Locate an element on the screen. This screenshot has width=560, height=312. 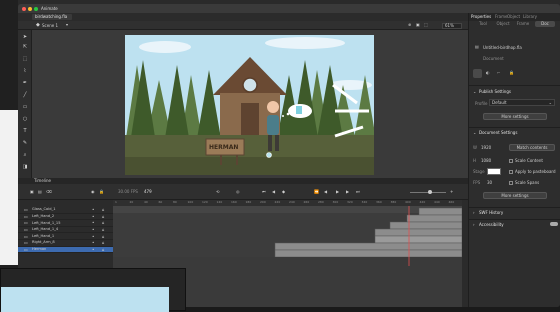
lasso-tool-icon: ⌇ is located at coordinates (25, 71).